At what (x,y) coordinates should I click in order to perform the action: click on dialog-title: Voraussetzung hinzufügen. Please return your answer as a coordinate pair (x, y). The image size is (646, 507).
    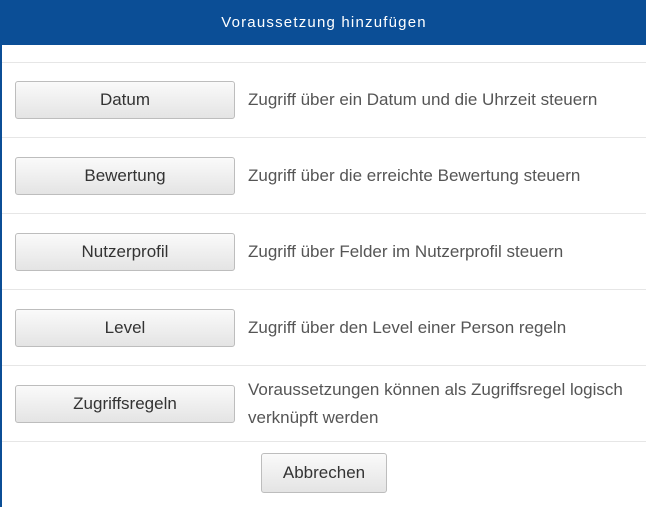
    Looking at the image, I should click on (324, 22).